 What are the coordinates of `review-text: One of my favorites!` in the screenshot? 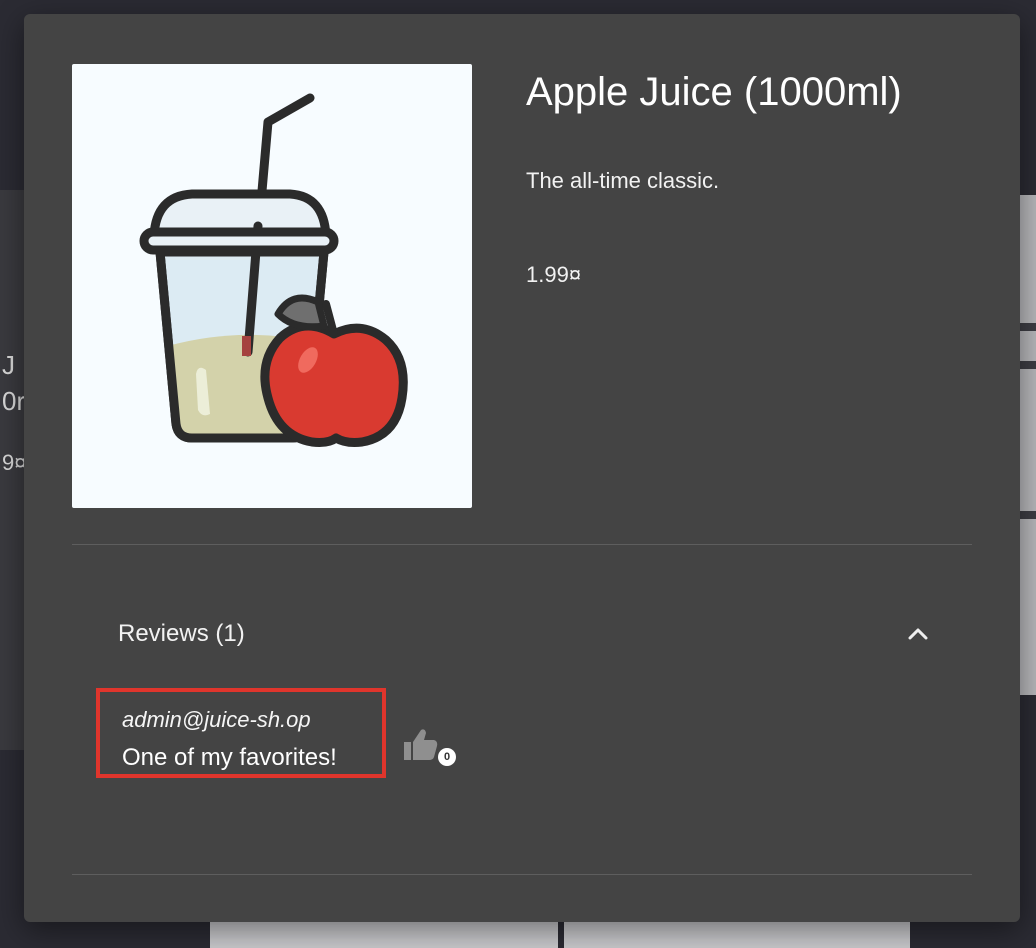 It's located at (229, 757).